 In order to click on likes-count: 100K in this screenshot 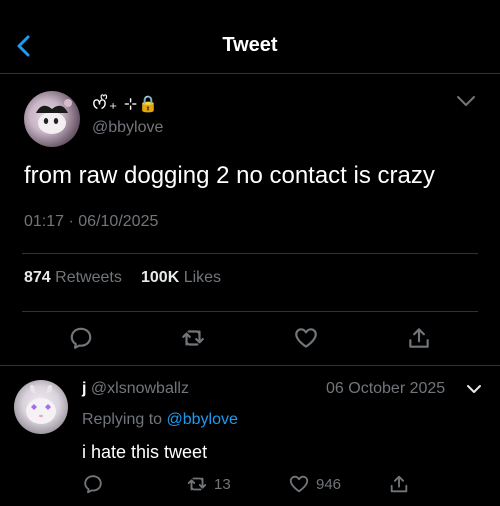, I will do `click(160, 277)`.